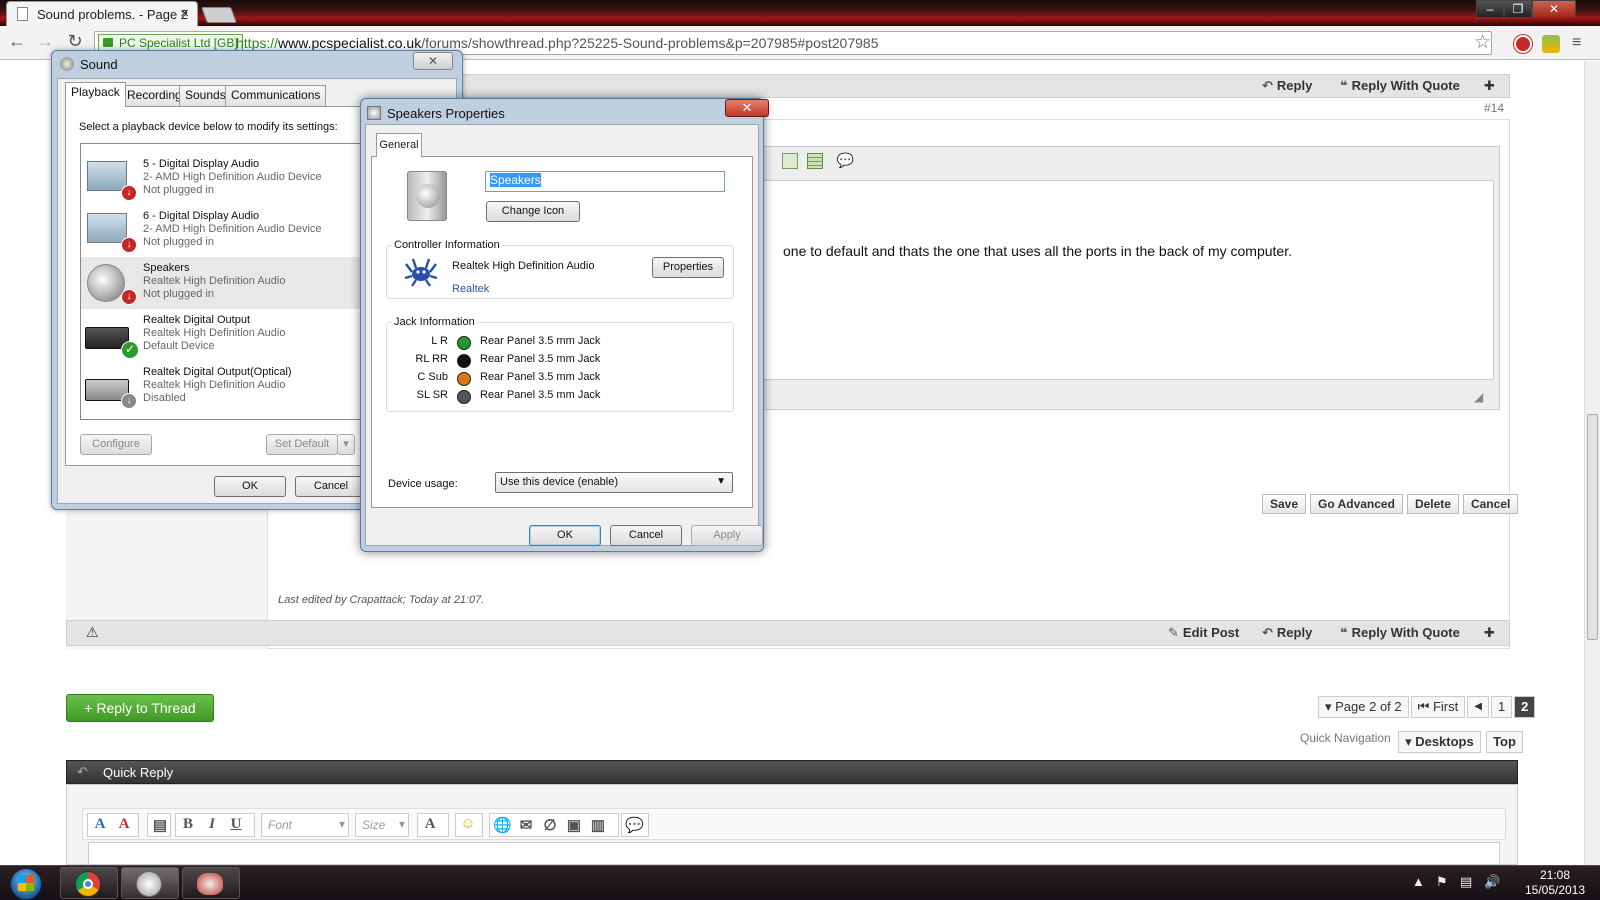  What do you see at coordinates (1525, 707) in the screenshot?
I see `page-link-current: 2` at bounding box center [1525, 707].